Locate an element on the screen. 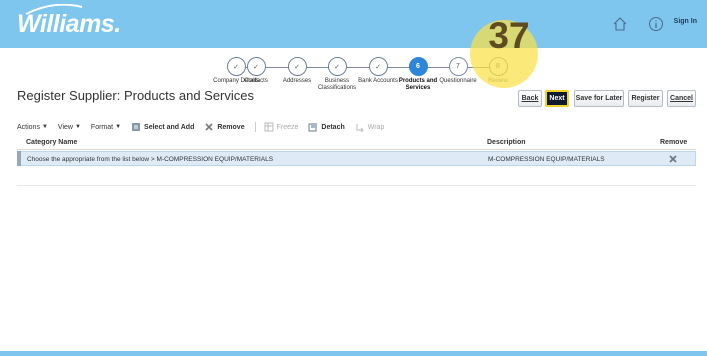 The width and height of the screenshot is (707, 356). wrap-button: Wrap is located at coordinates (370, 127).